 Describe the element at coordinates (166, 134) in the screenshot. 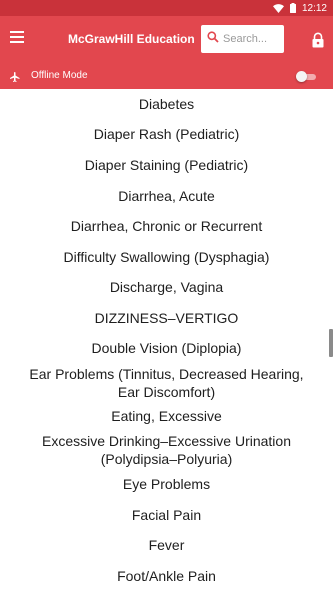

I see `topic-item-diaper-rash: Diaper Rash (Pediatric)` at that location.